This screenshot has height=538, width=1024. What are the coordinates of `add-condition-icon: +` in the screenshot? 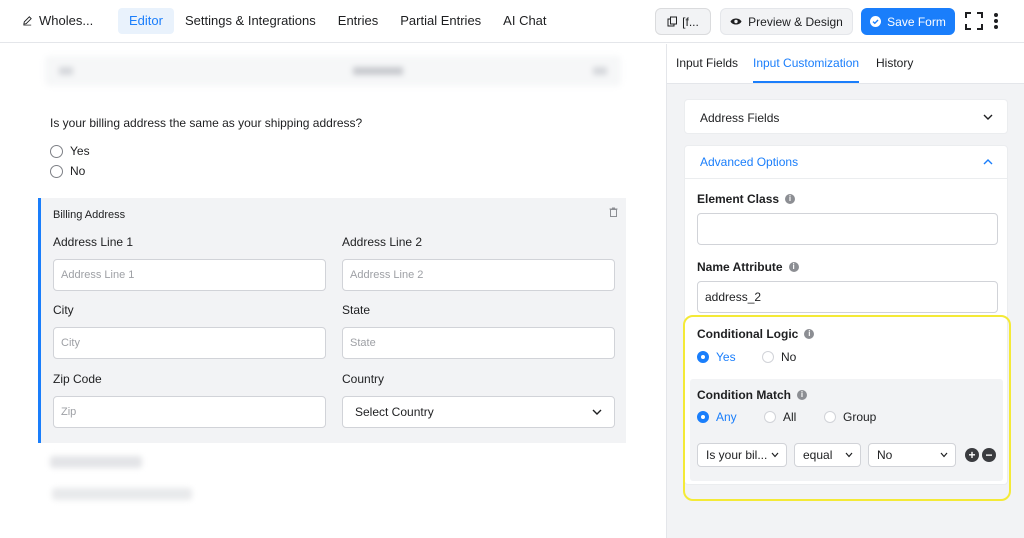 It's located at (972, 455).